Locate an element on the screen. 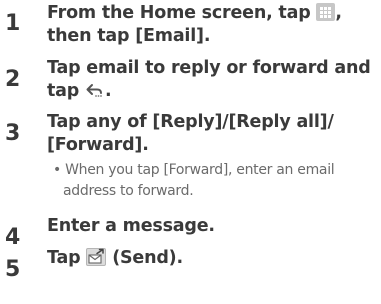  step-text-line: Tap email to reply or forward and is located at coordinates (209, 68).